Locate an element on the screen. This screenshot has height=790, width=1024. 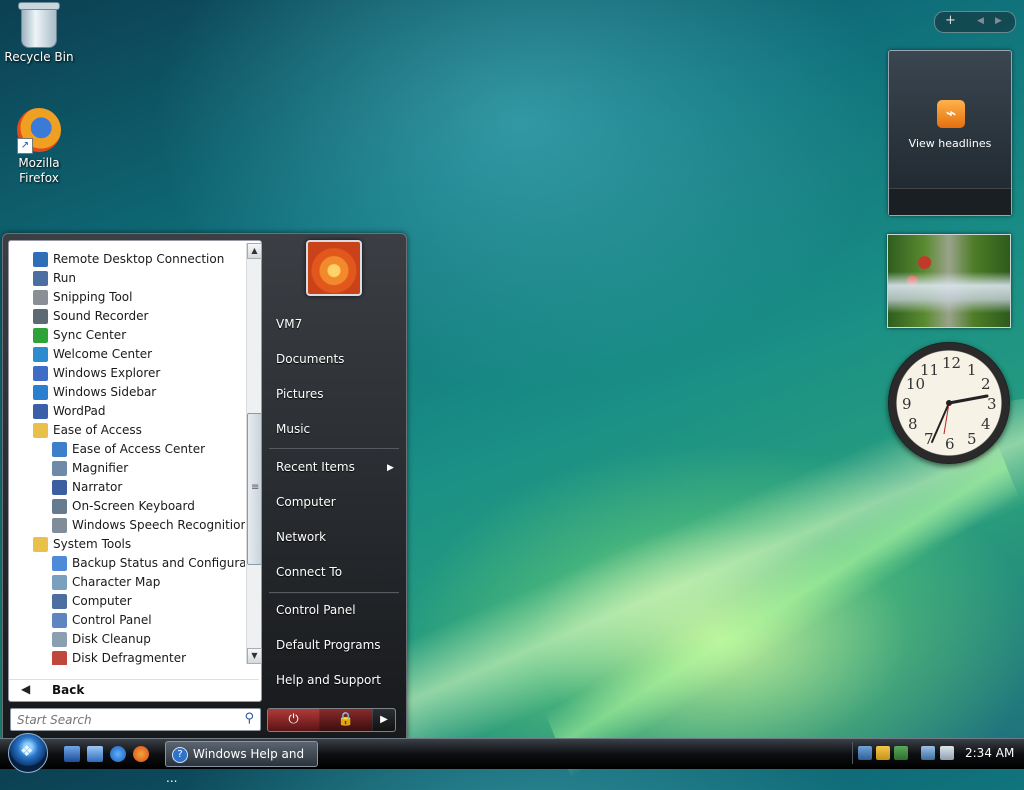
control-panel-link: Control Panel is located at coordinates (316, 610).